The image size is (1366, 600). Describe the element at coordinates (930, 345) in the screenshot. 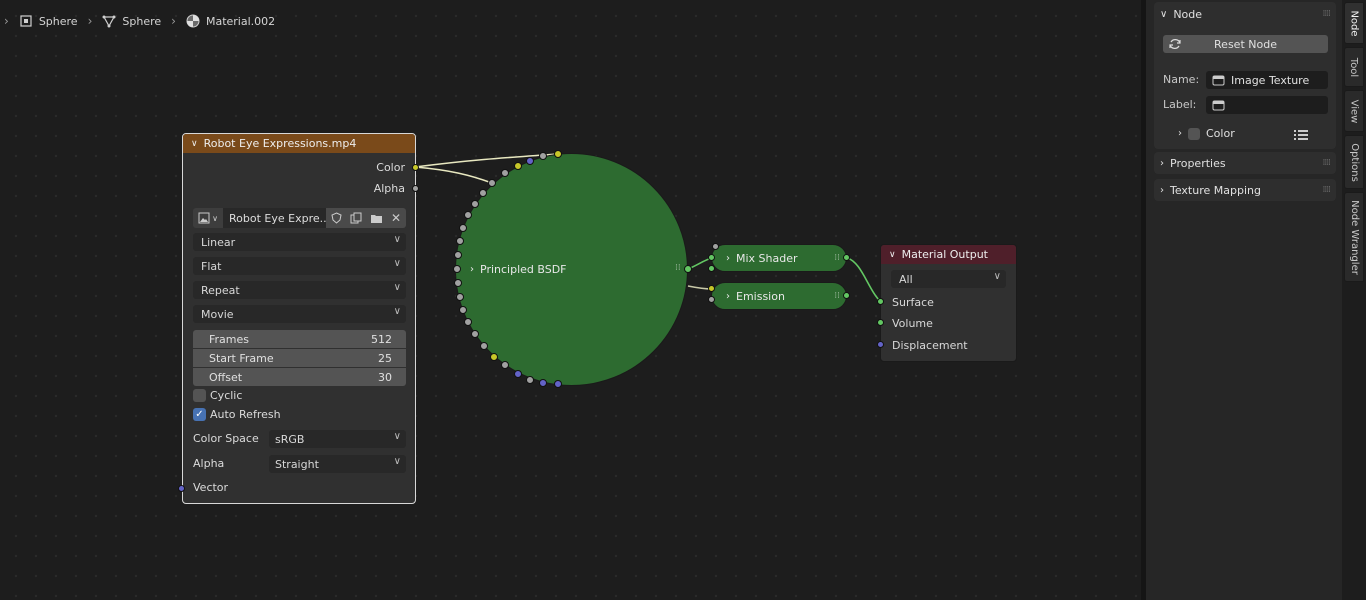

I see `input-displacement-label: Displacement` at that location.